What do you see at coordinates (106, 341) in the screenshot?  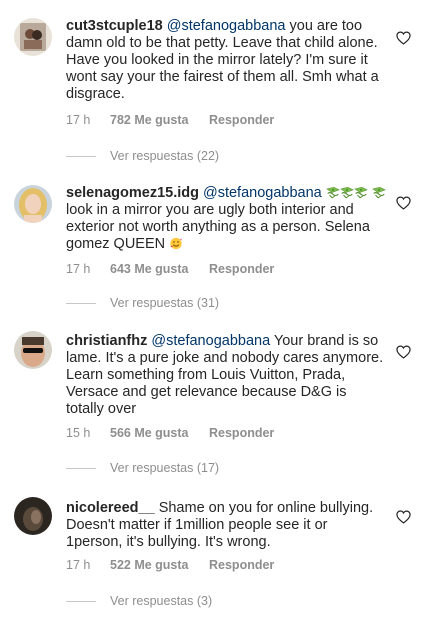 I see `comment-username: christianfhz` at bounding box center [106, 341].